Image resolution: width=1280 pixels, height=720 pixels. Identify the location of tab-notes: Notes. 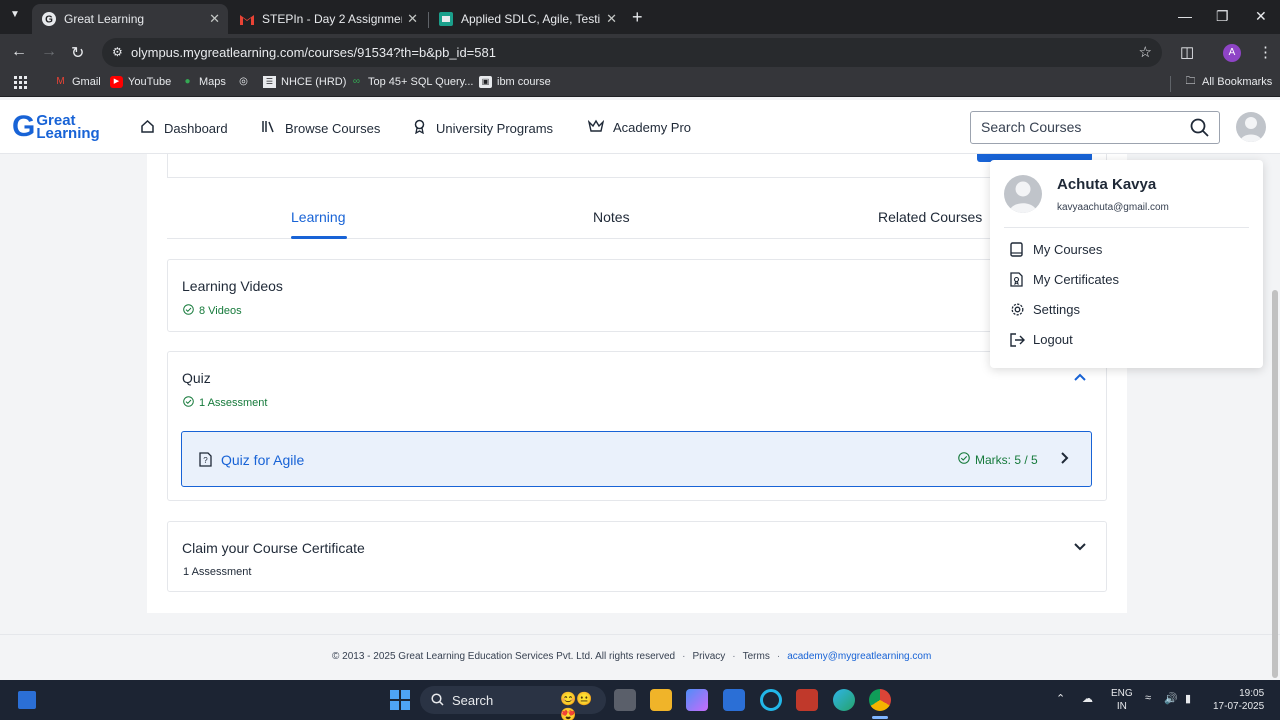
(611, 217).